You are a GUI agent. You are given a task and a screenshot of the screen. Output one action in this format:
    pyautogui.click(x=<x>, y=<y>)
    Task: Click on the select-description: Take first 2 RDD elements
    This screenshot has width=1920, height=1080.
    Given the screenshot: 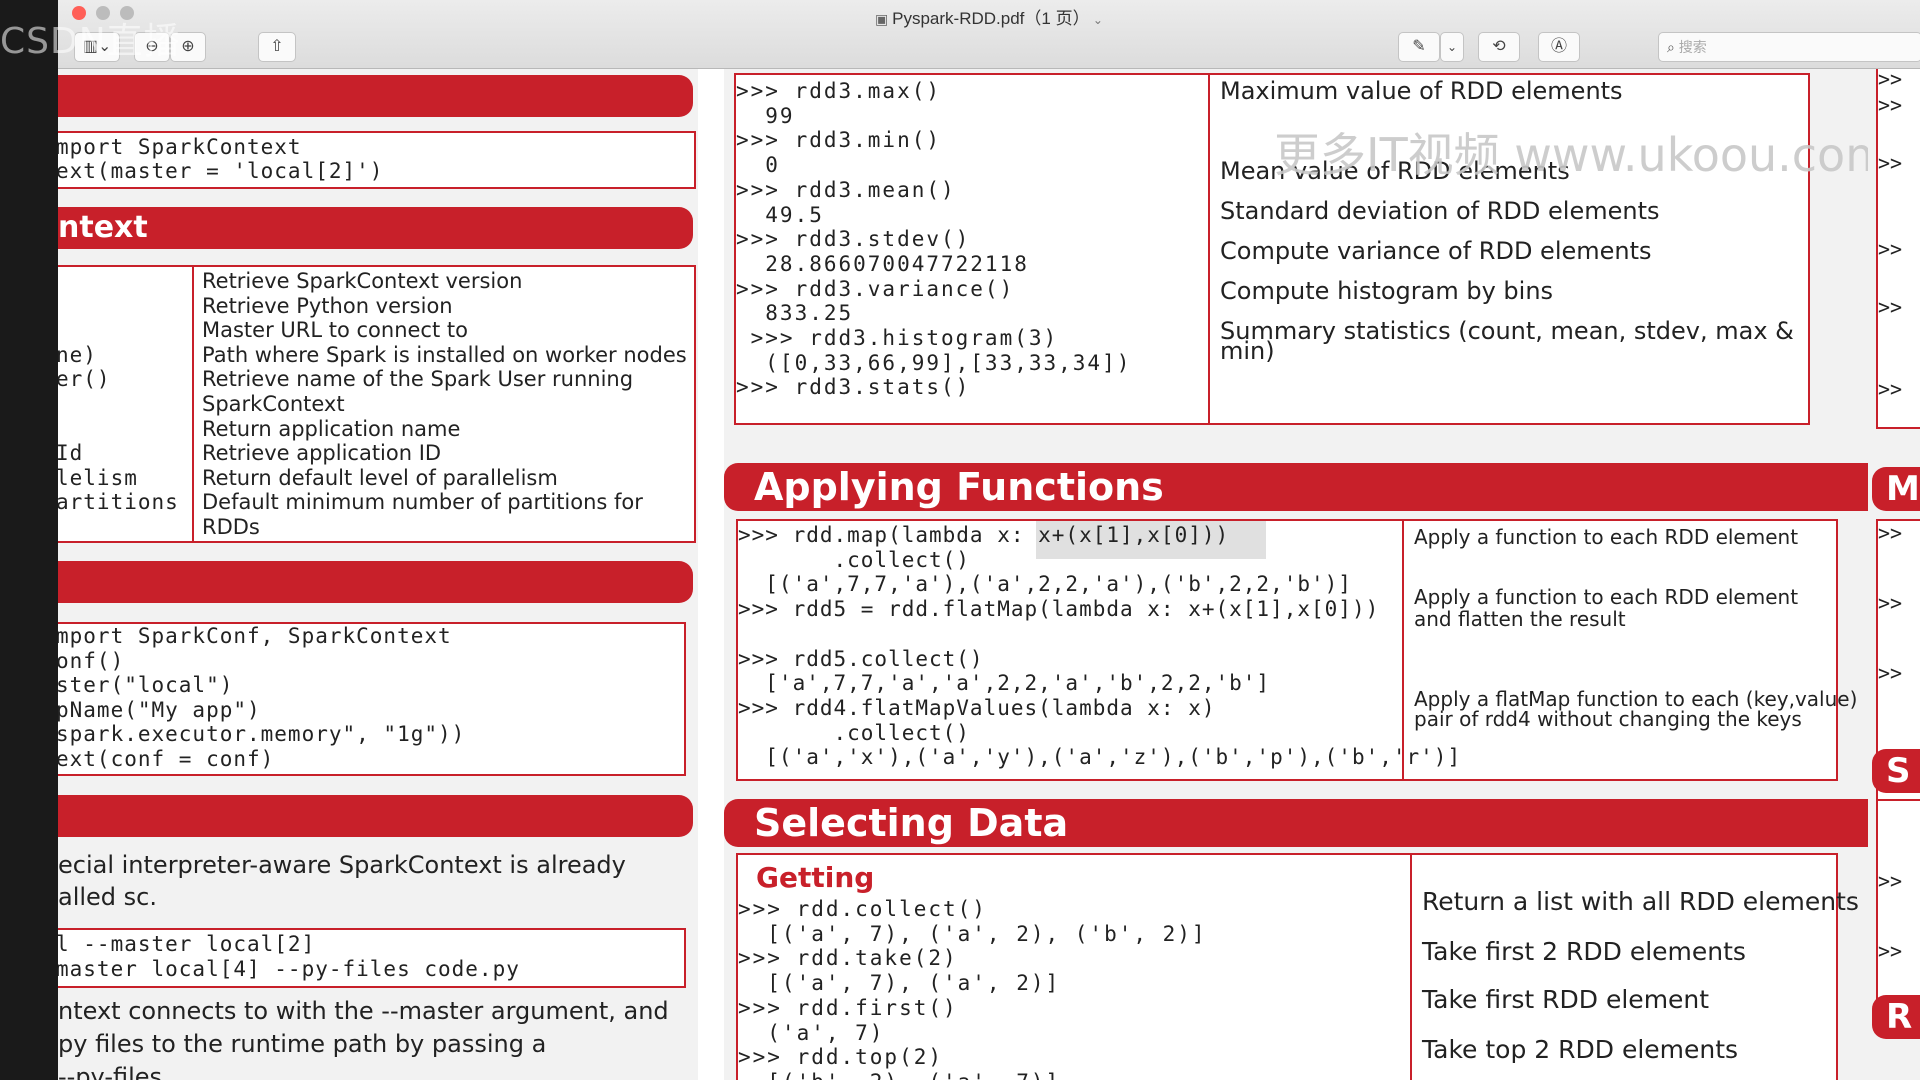 What is the action you would take?
    pyautogui.click(x=1584, y=951)
    